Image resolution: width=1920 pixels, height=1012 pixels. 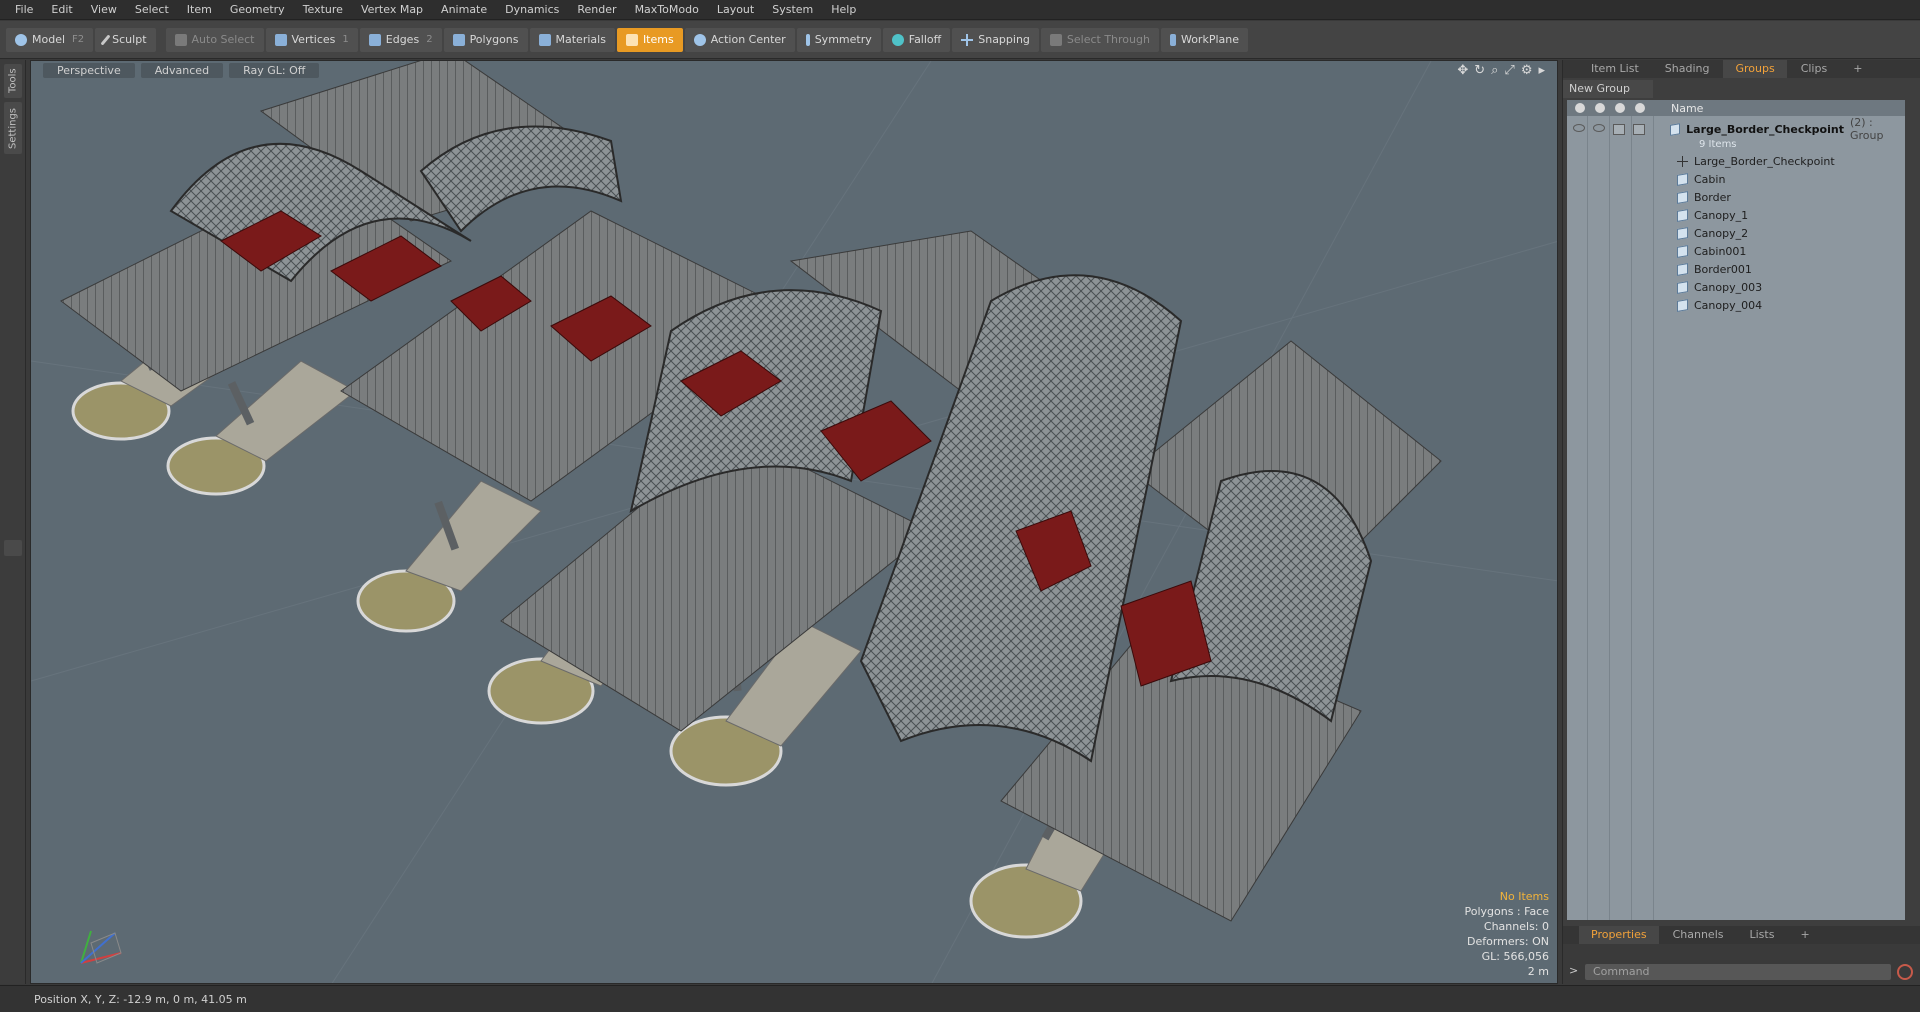 What do you see at coordinates (1738, 972) in the screenshot?
I see `command-input: Command` at bounding box center [1738, 972].